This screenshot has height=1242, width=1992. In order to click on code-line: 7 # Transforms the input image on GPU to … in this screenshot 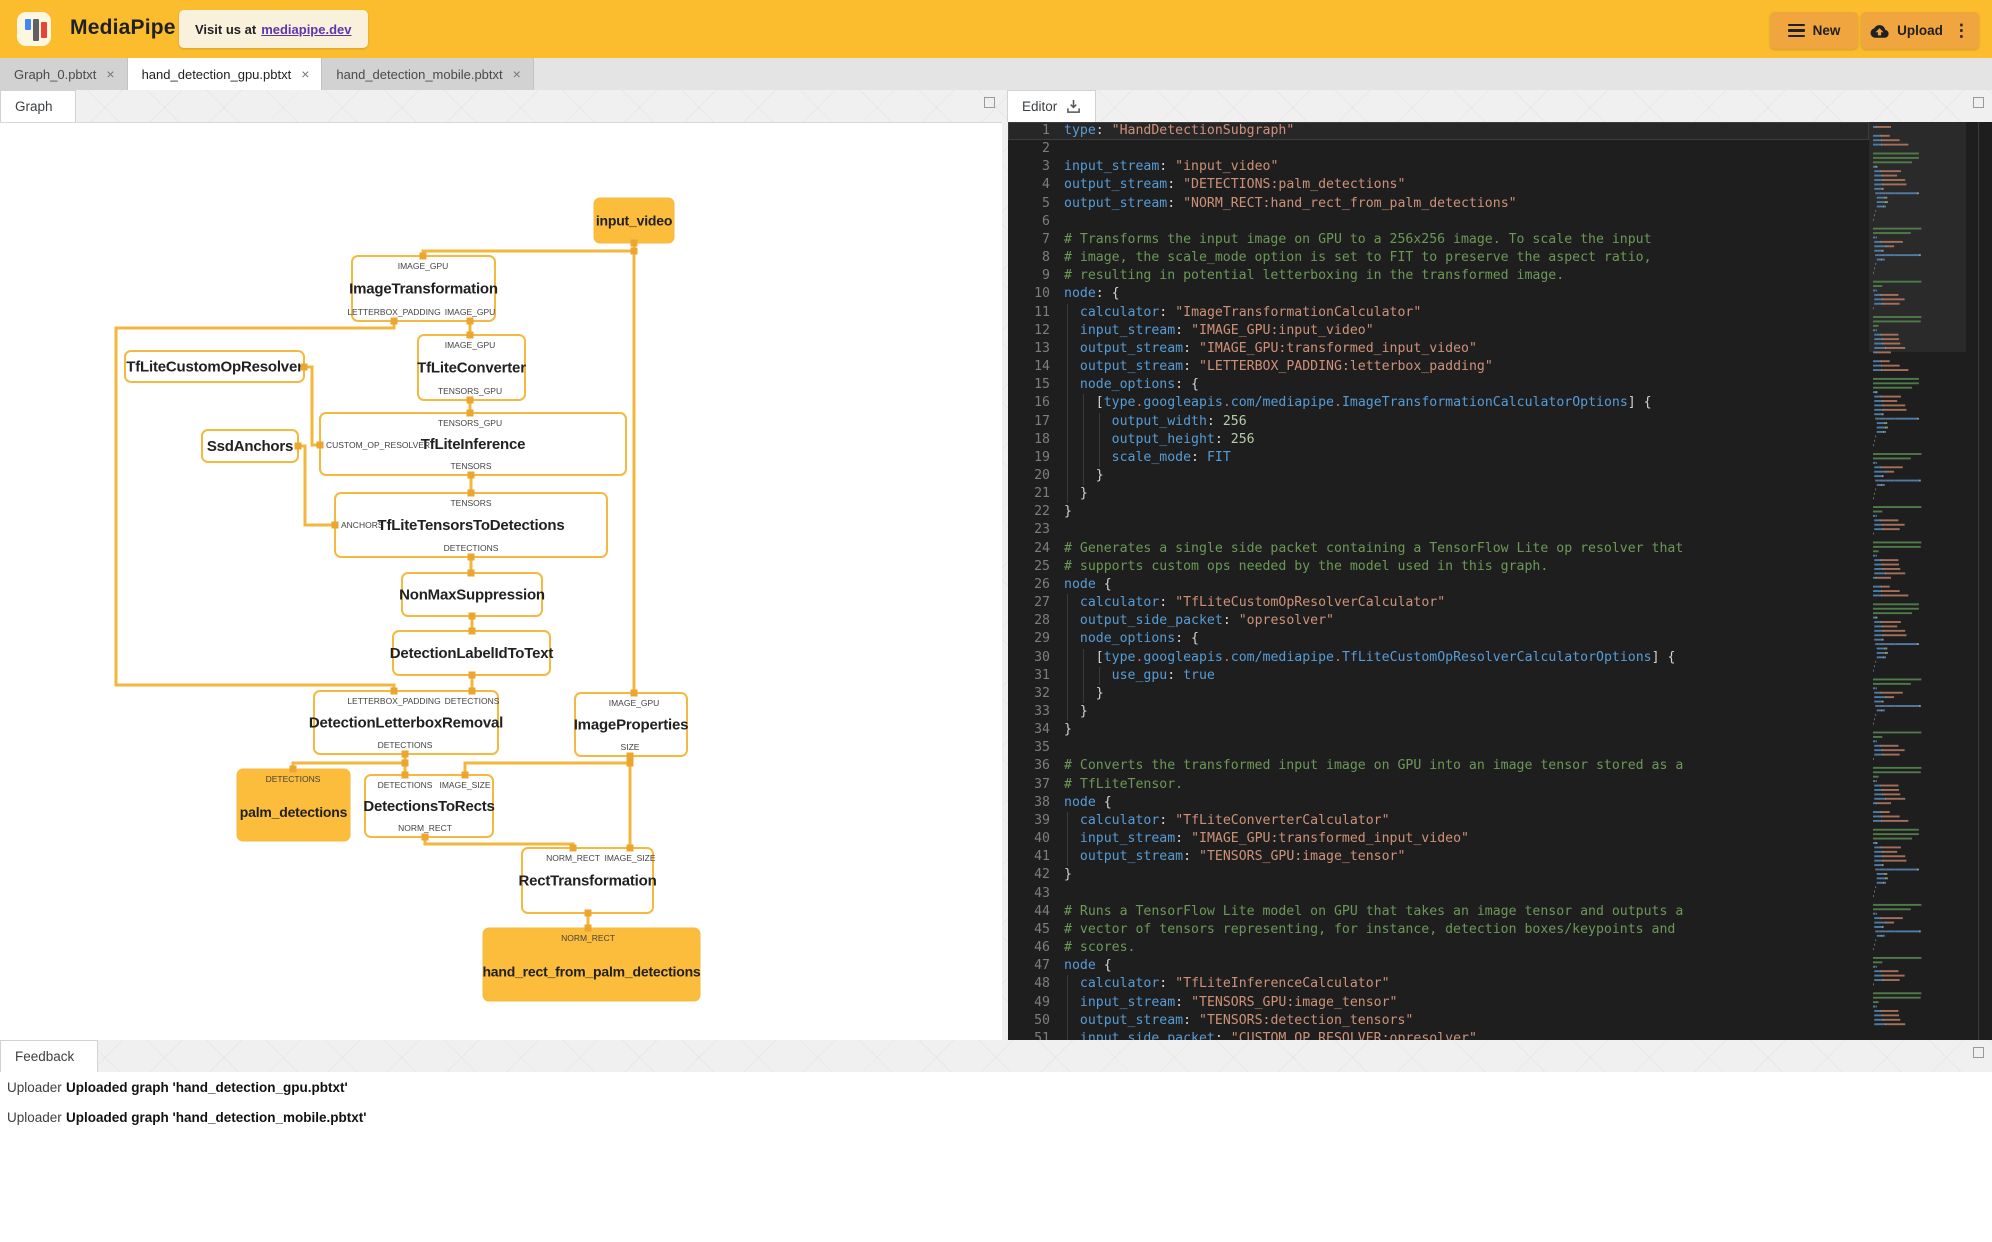, I will do `click(1438, 240)`.